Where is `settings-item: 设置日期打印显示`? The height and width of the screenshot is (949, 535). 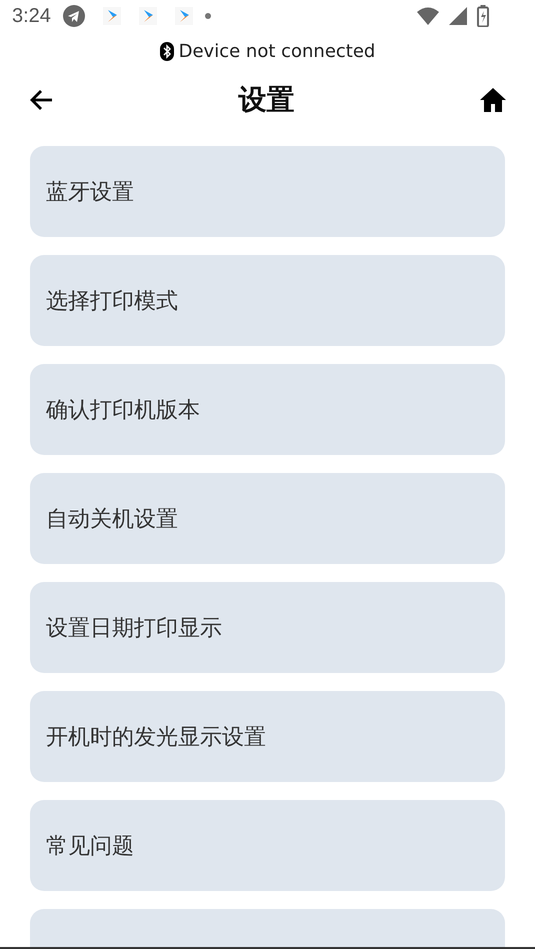
settings-item: 设置日期打印显示 is located at coordinates (267, 627).